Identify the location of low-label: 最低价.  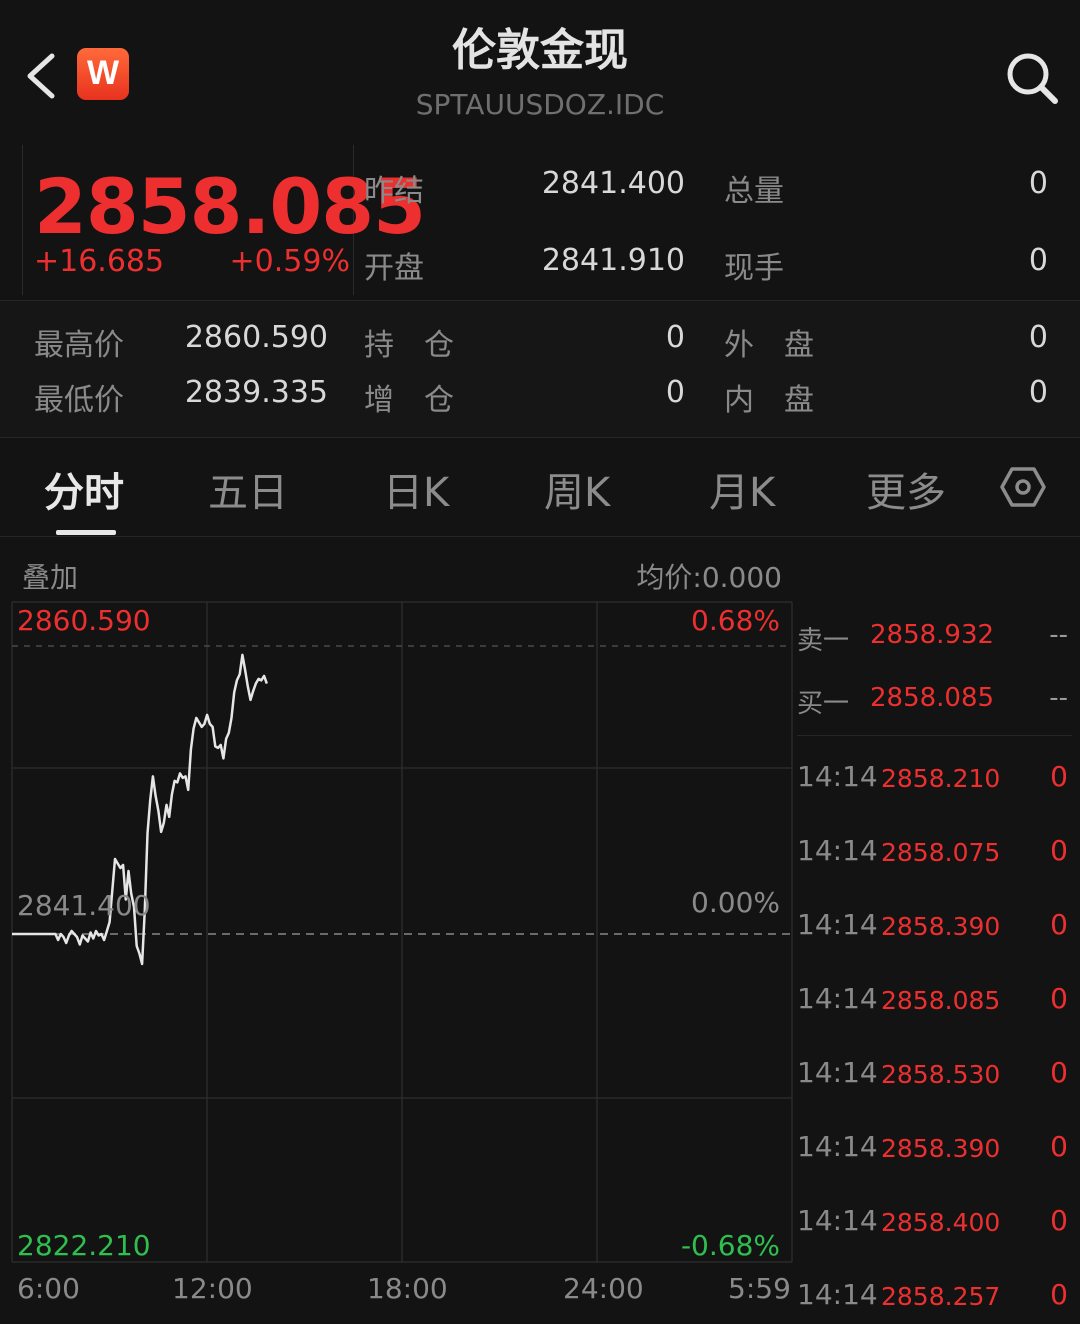
(79, 400).